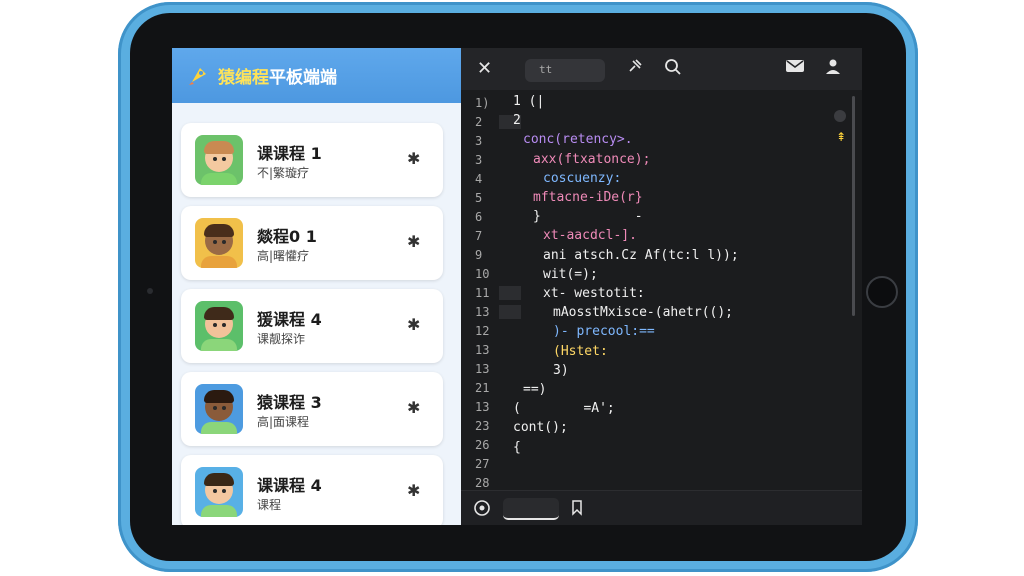 The height and width of the screenshot is (576, 1024). What do you see at coordinates (283, 422) in the screenshot?
I see `course-subtitle: 高|面课程` at bounding box center [283, 422].